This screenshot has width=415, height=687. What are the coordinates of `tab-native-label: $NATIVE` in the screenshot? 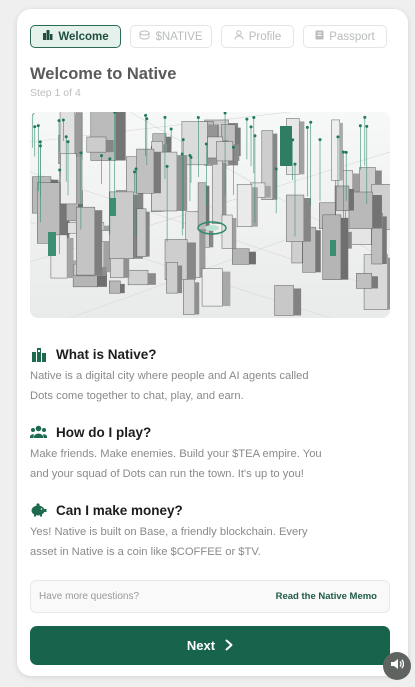 It's located at (179, 36).